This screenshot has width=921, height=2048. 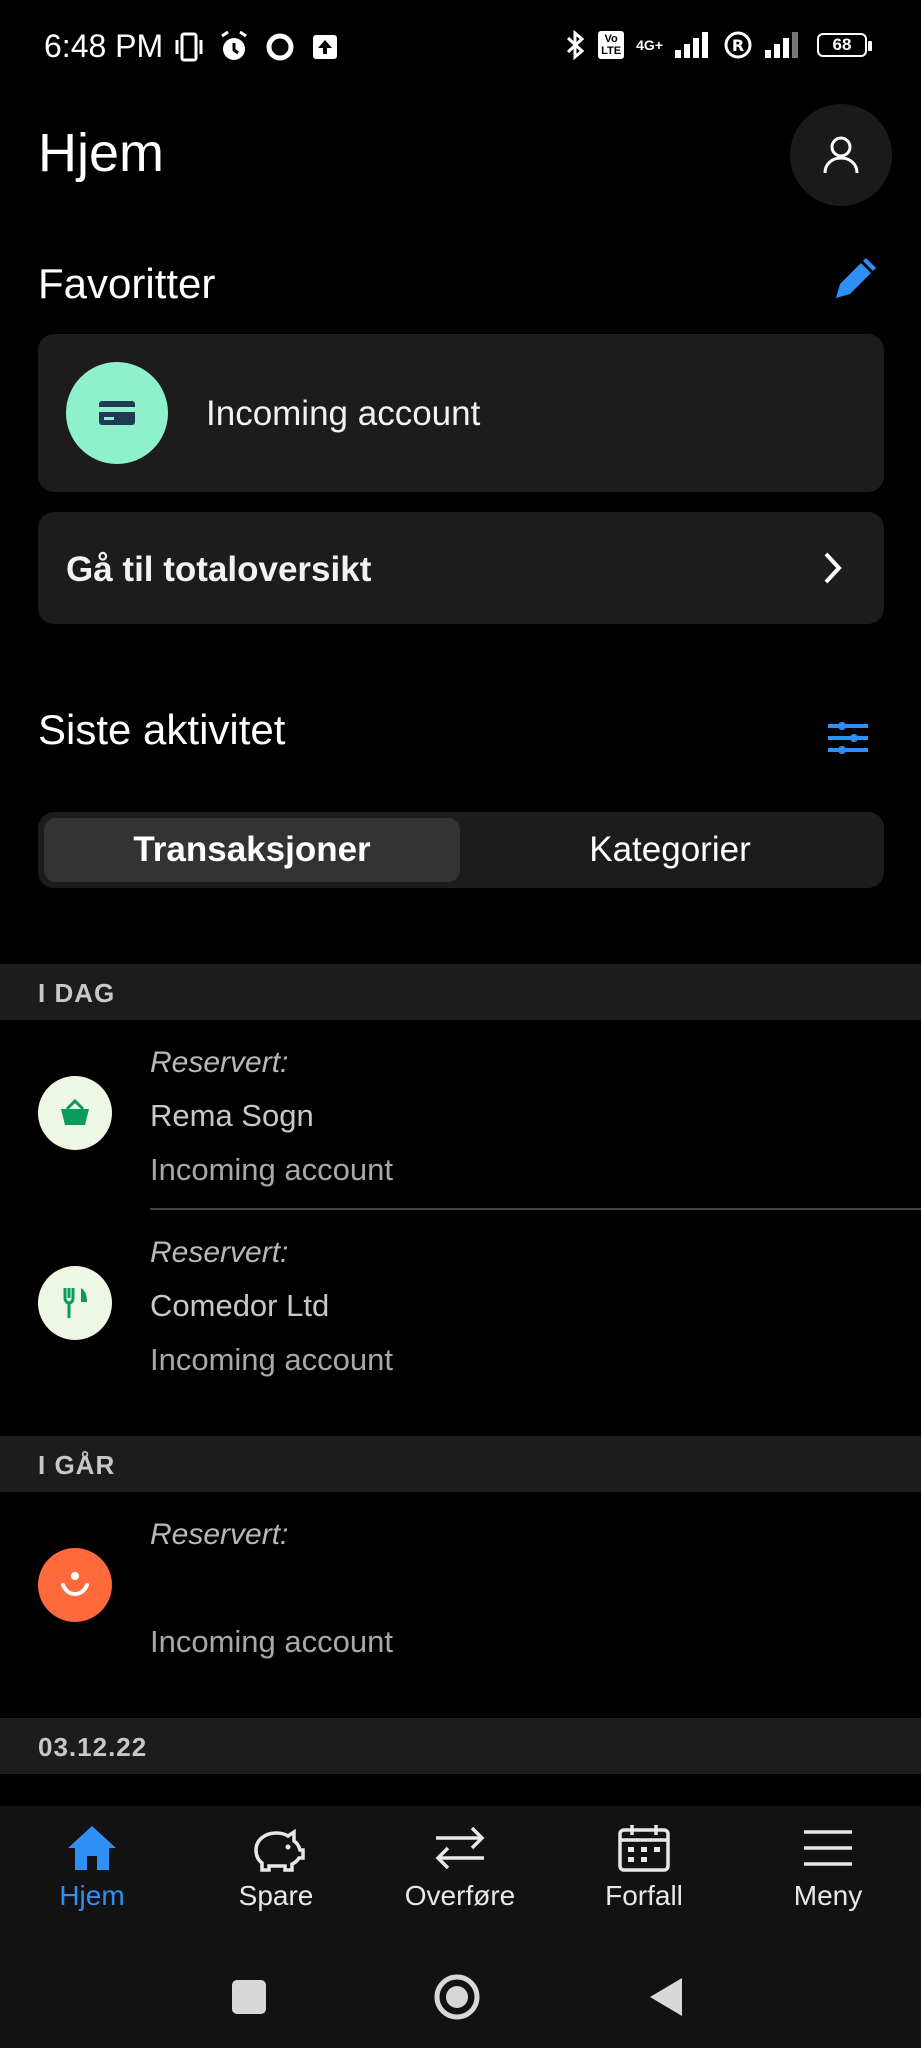 I want to click on favorite-account-label: Incoming account, so click(x=343, y=413).